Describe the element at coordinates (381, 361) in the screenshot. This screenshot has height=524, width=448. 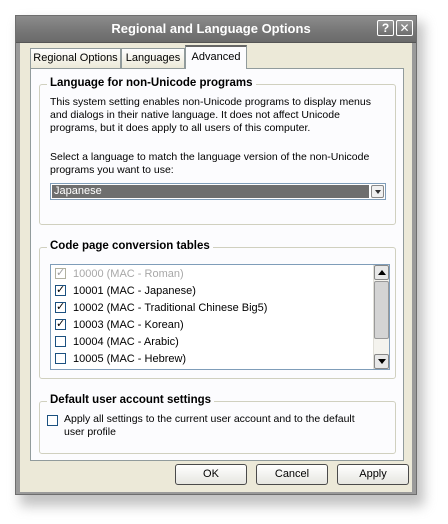
I see `scroll-down-icon` at that location.